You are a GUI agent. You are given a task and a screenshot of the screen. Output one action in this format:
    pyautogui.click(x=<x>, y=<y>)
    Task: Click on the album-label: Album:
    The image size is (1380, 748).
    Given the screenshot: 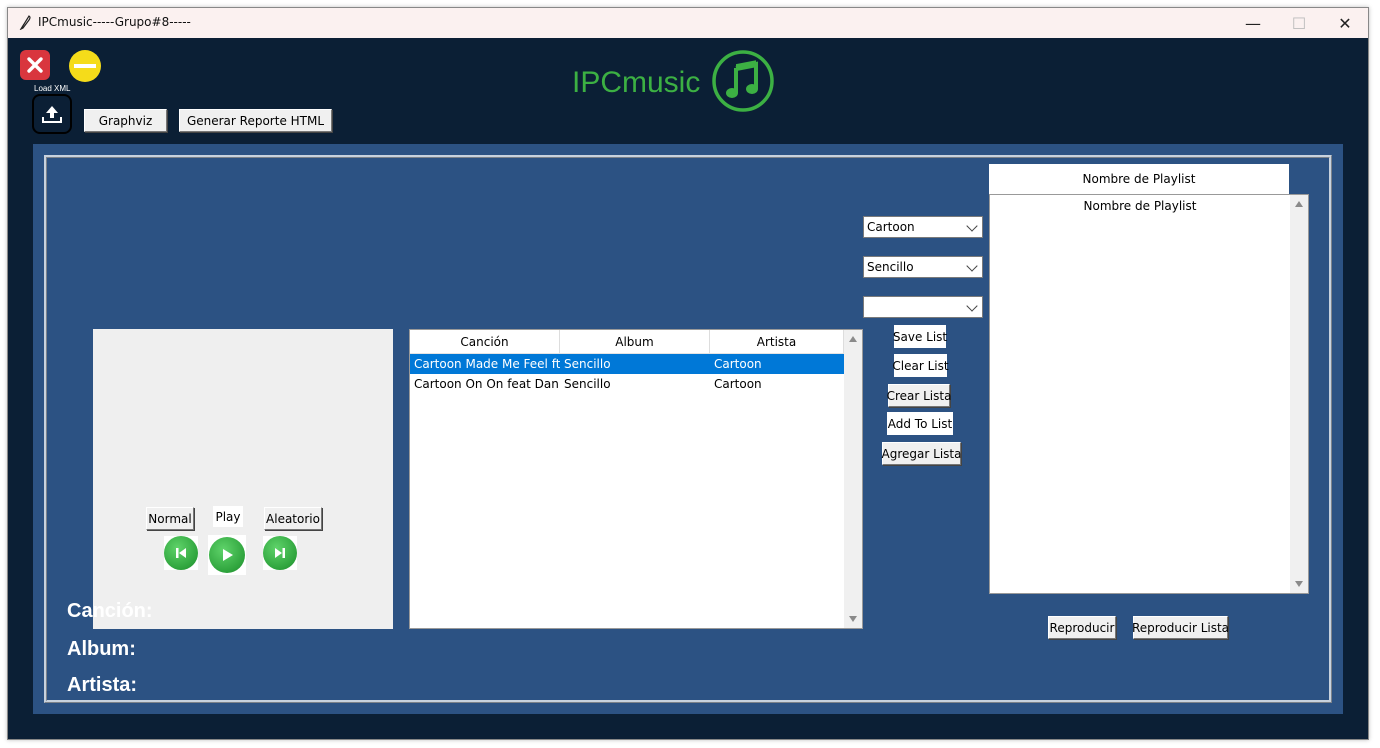 What is the action you would take?
    pyautogui.click(x=101, y=649)
    